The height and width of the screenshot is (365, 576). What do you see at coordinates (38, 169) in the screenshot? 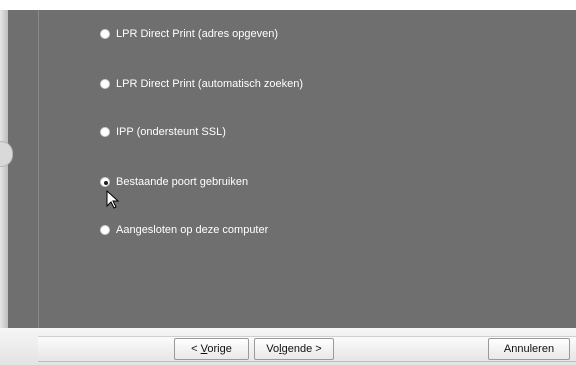
I see `content-divider-line` at bounding box center [38, 169].